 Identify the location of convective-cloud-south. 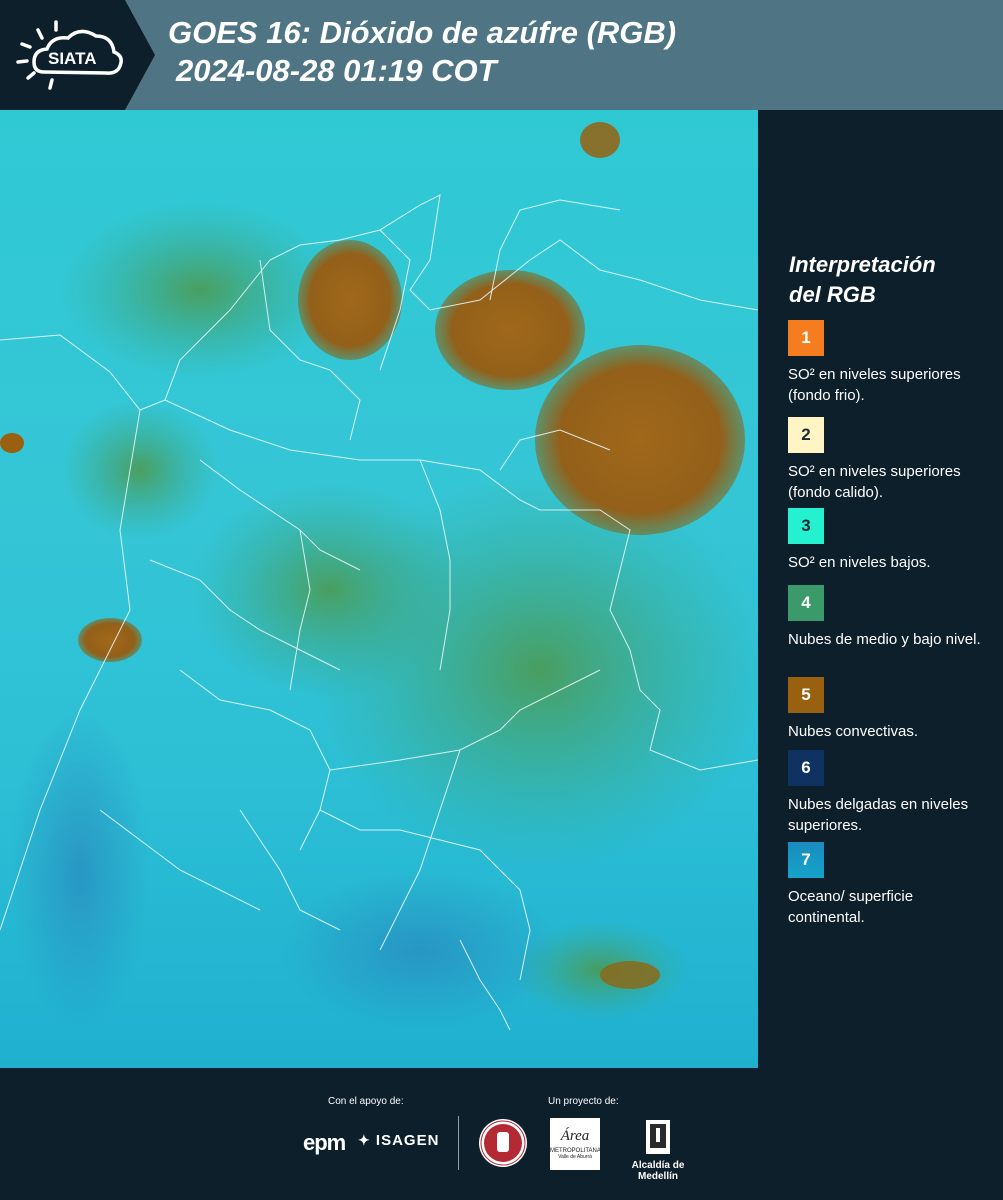
(630, 975).